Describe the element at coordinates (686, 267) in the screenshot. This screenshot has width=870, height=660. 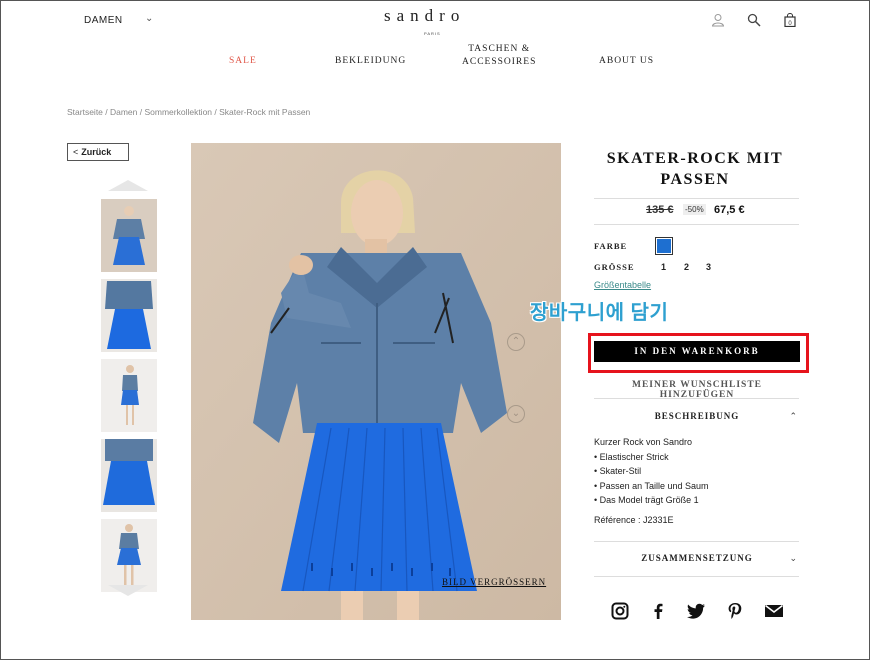
I see `size-option-2: 2` at that location.